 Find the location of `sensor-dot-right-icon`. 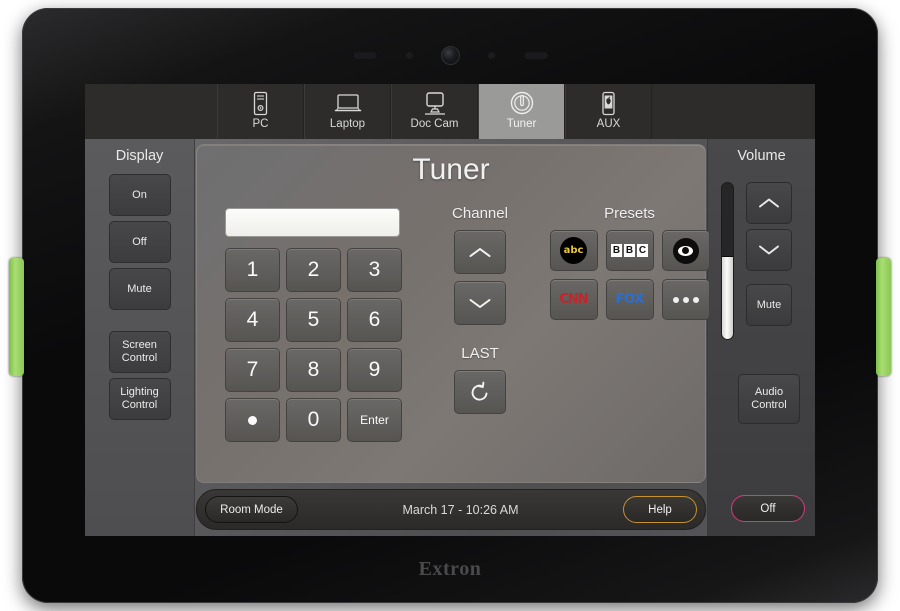

sensor-dot-right-icon is located at coordinates (491, 55).